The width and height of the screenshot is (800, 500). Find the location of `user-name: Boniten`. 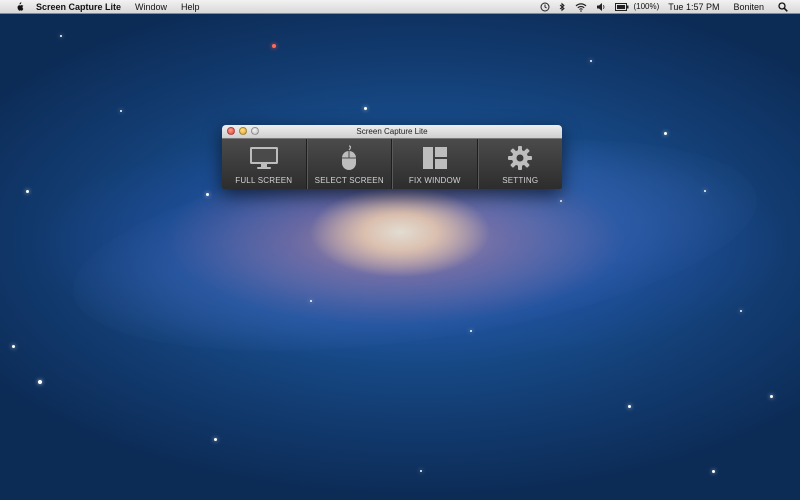

user-name: Boniten is located at coordinates (748, 7).